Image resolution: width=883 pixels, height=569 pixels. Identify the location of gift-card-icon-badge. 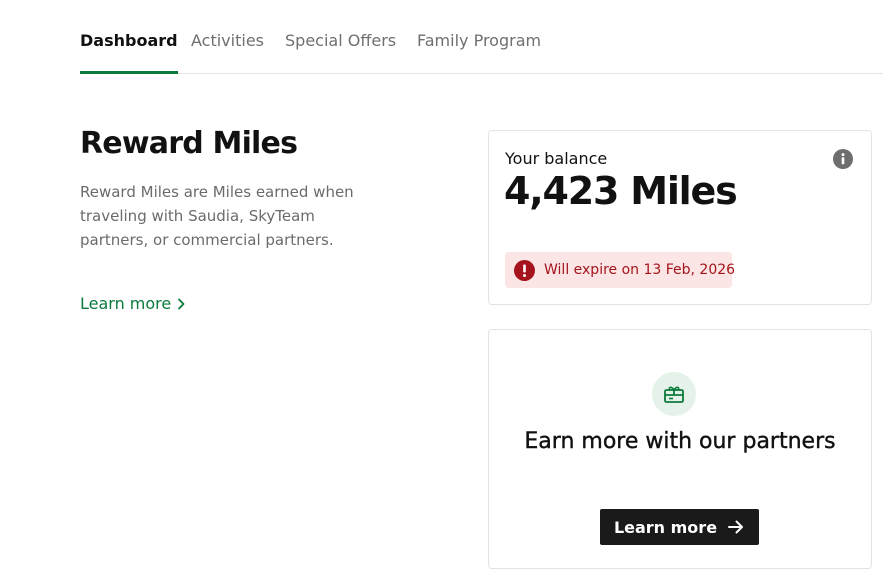
(674, 394).